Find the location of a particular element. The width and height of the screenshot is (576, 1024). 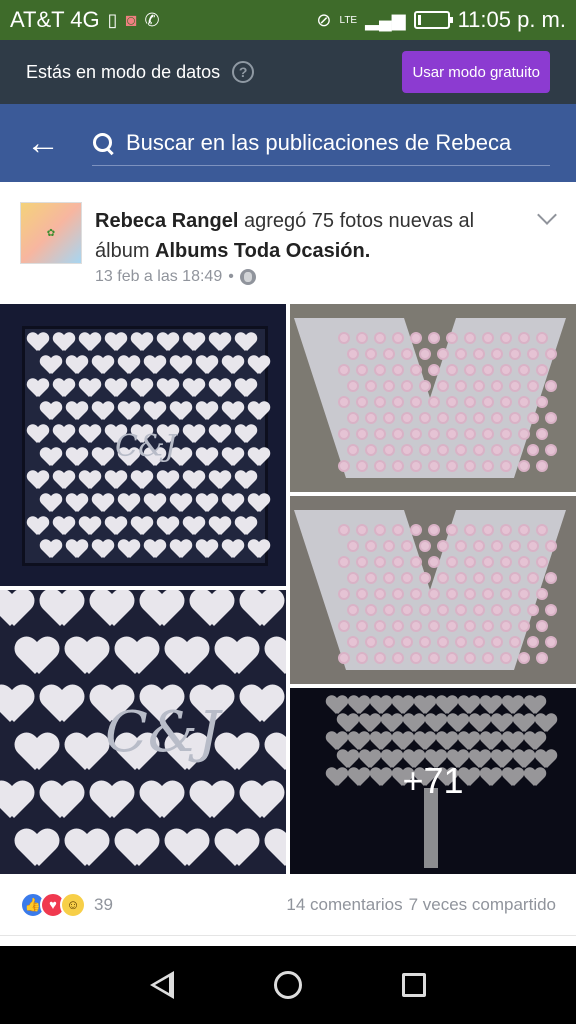

comments-count: 14 comentarios is located at coordinates (344, 905).